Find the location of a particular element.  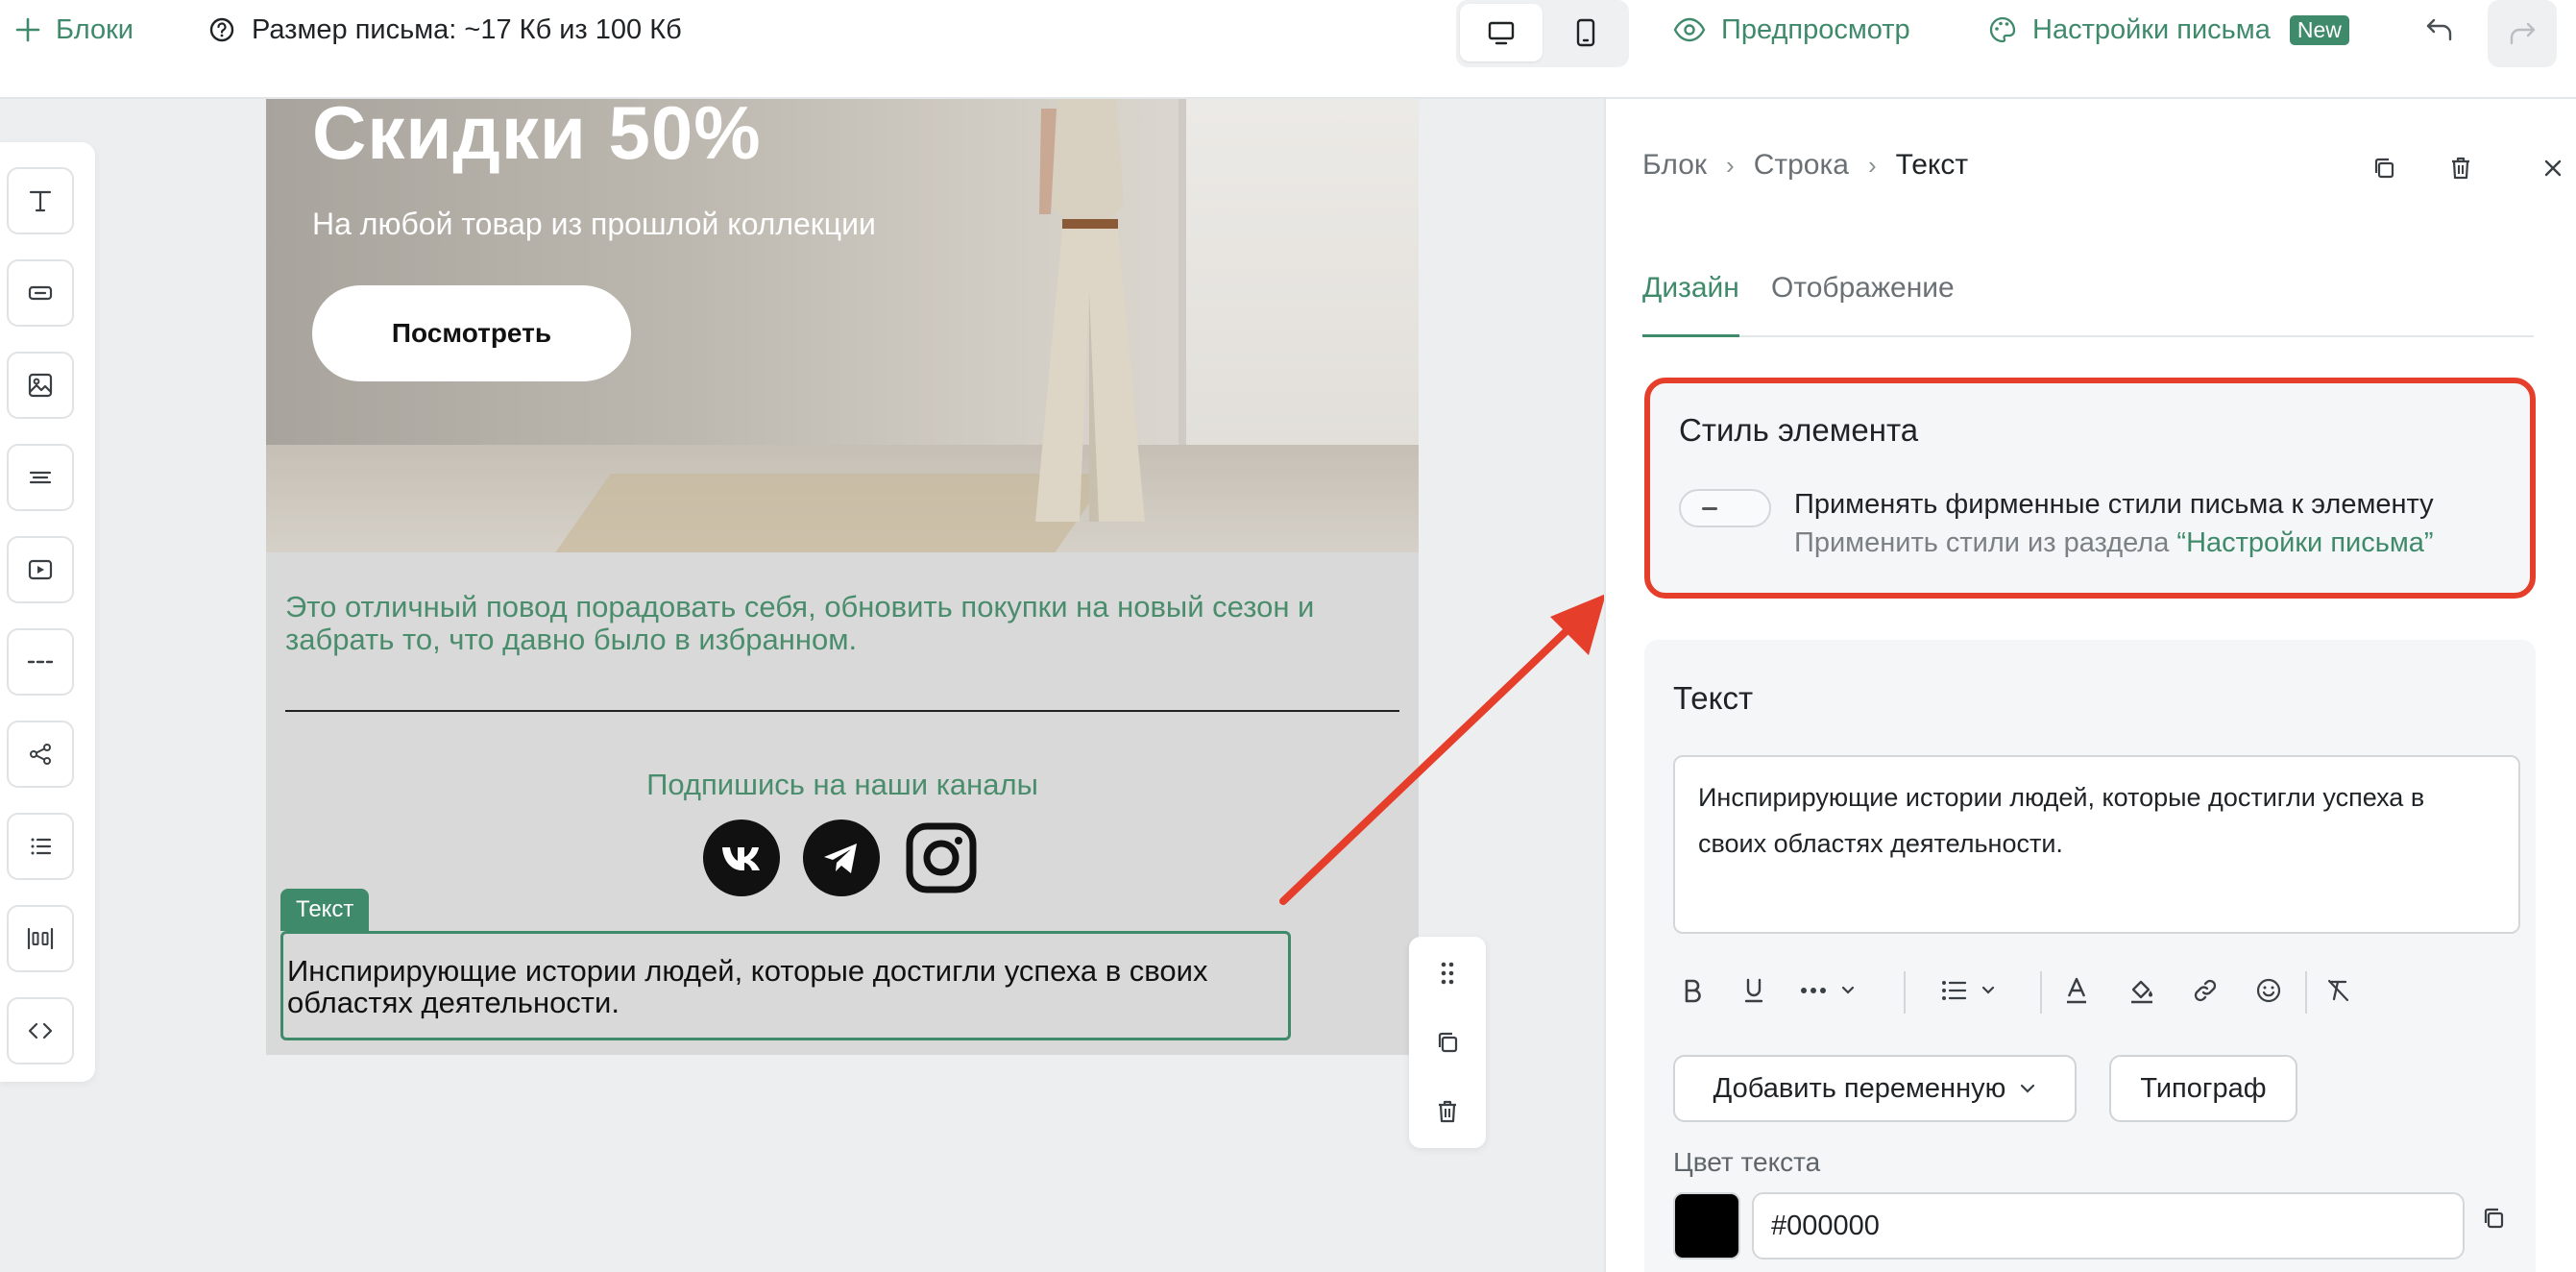

typograf-button: Типограф is located at coordinates (2203, 1088).